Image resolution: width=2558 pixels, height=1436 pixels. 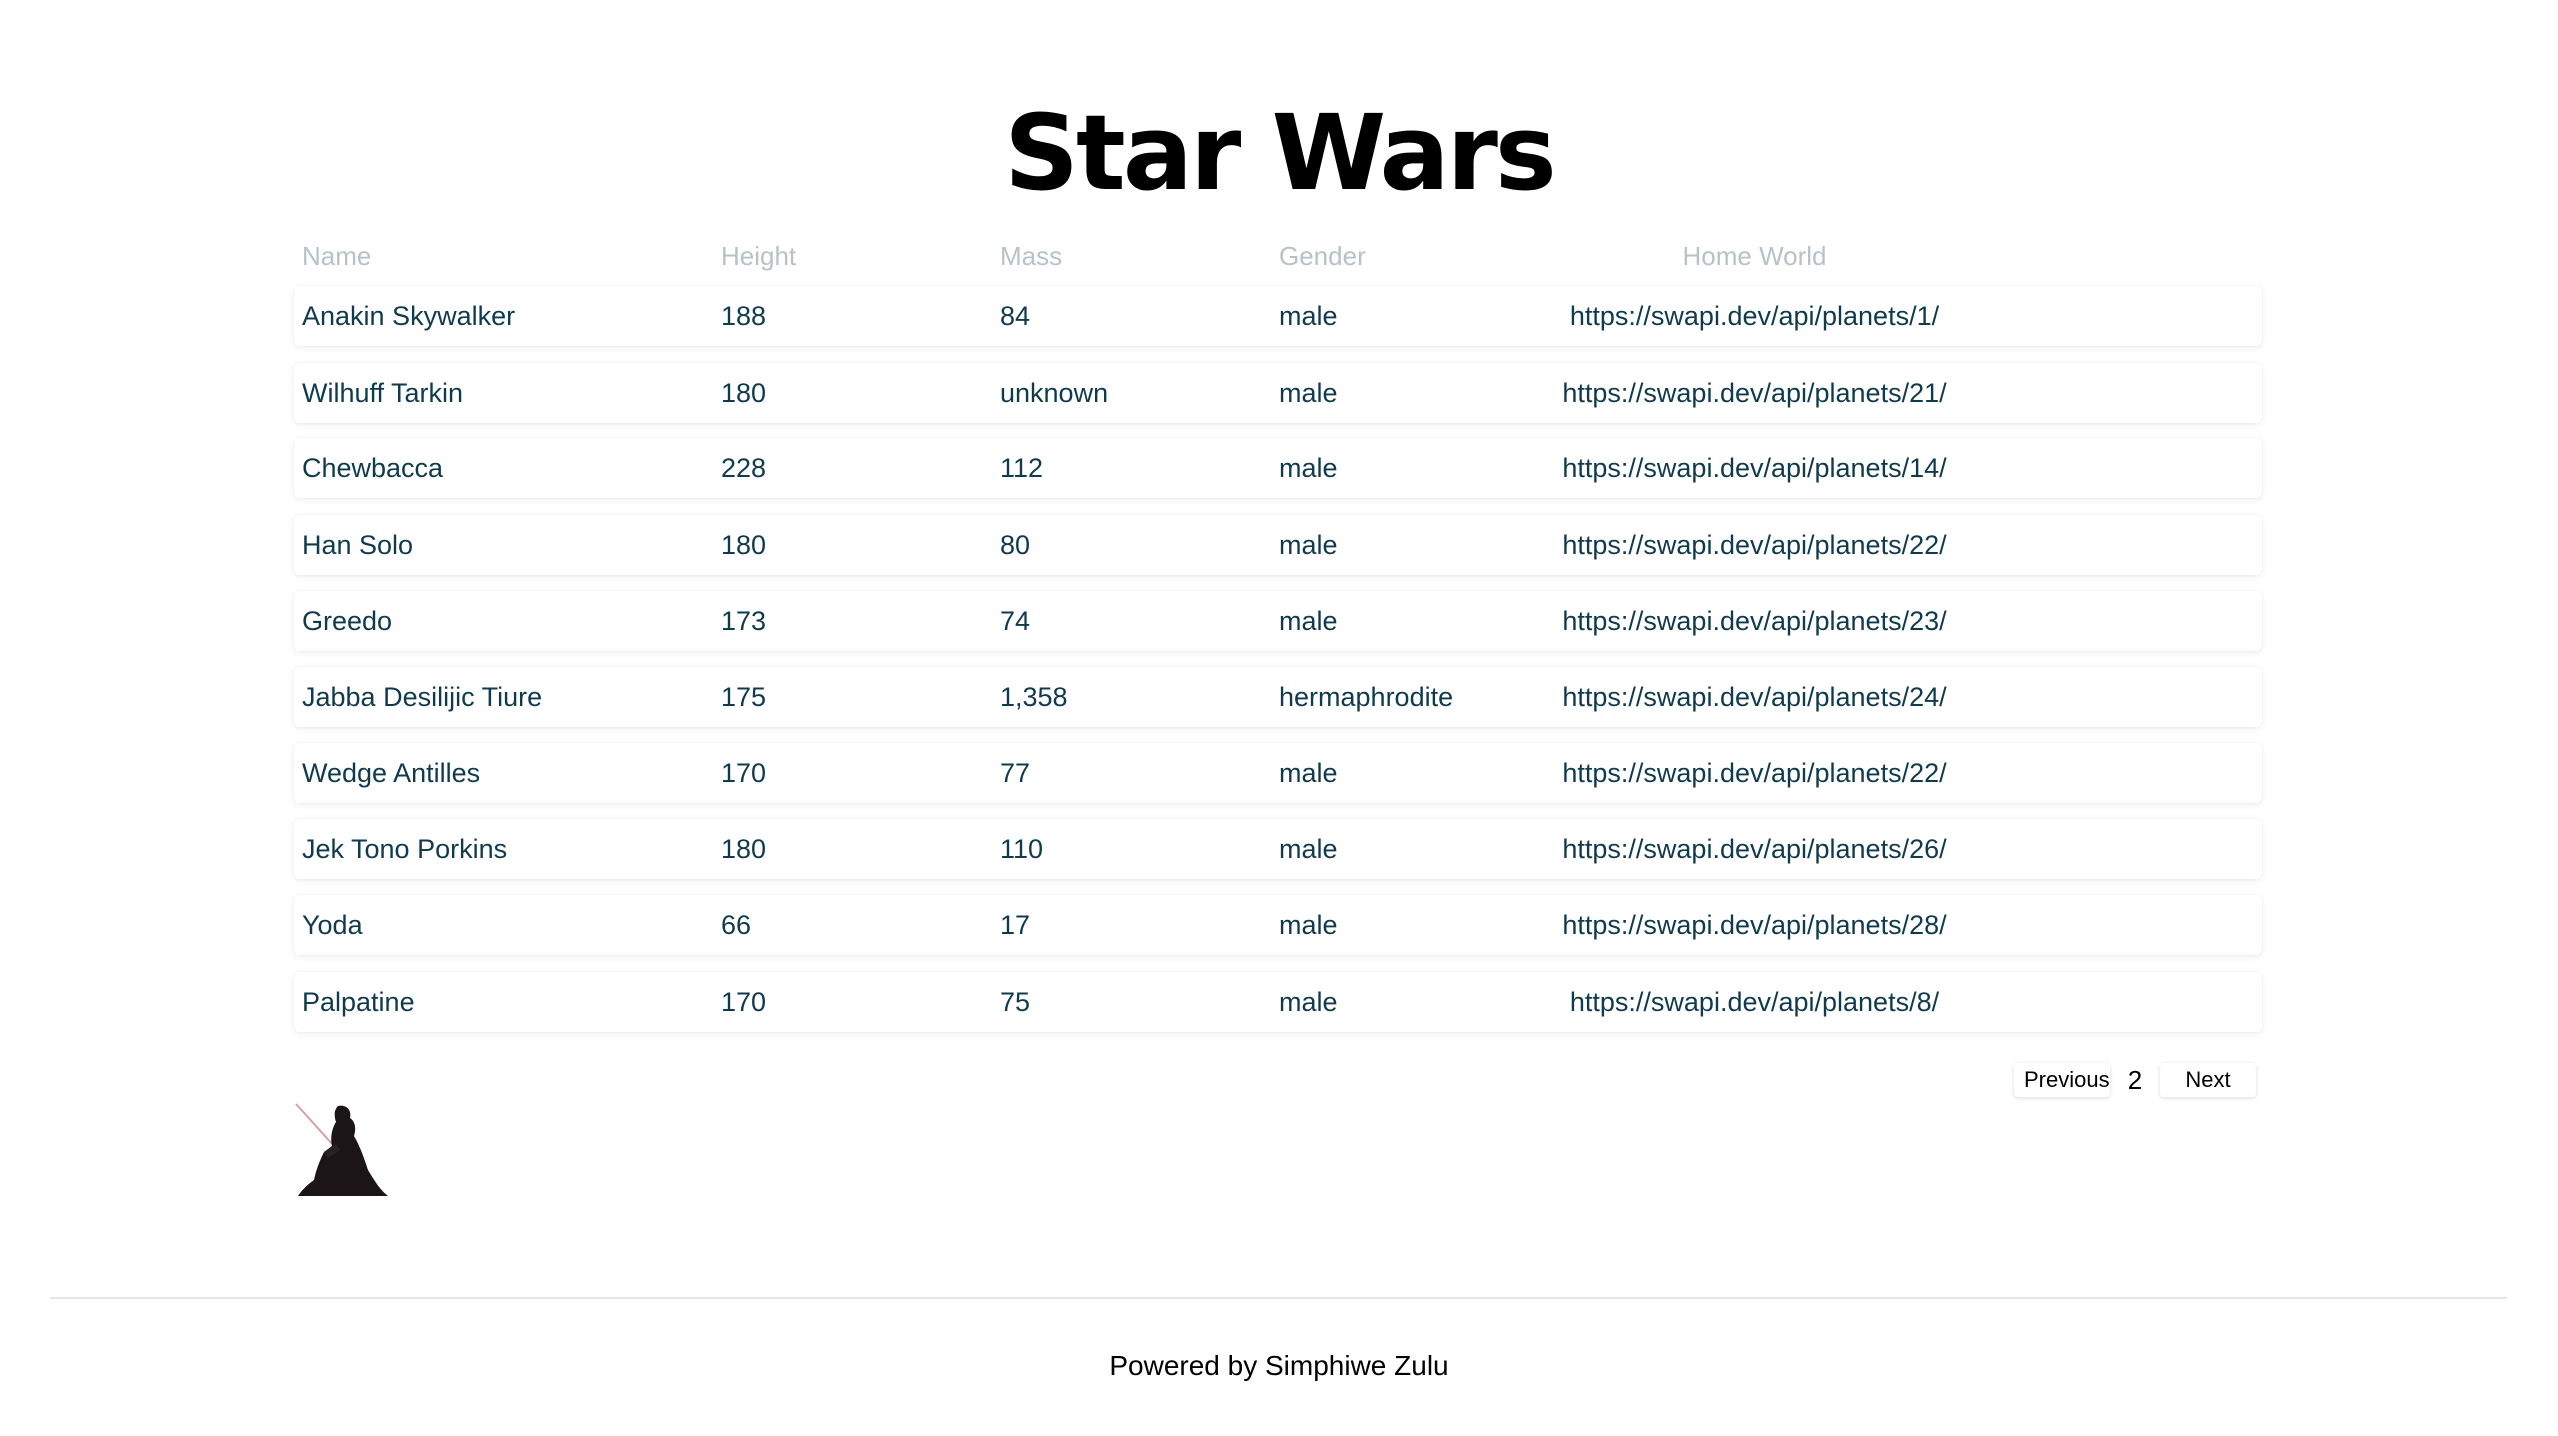 I want to click on cell-height: 228, so click(x=744, y=468).